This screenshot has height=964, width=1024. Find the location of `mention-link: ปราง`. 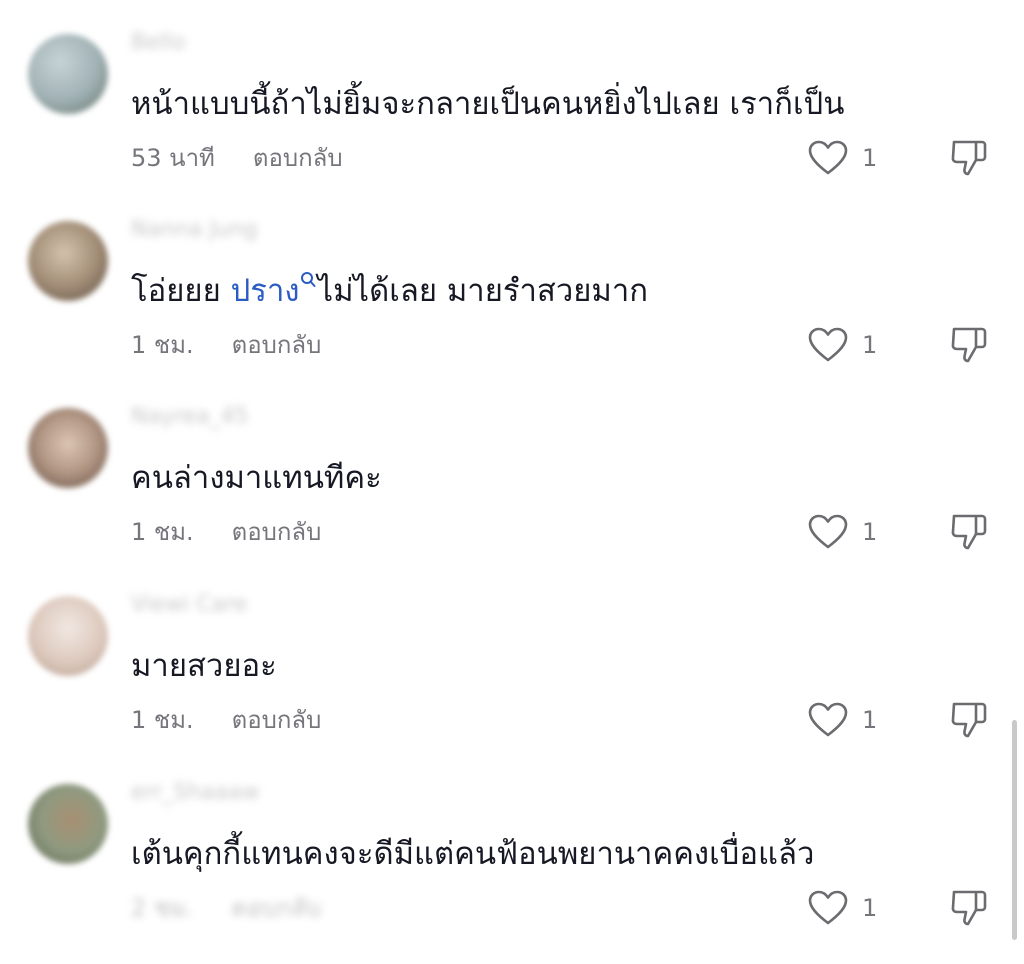

mention-link: ปราง is located at coordinates (265, 291).